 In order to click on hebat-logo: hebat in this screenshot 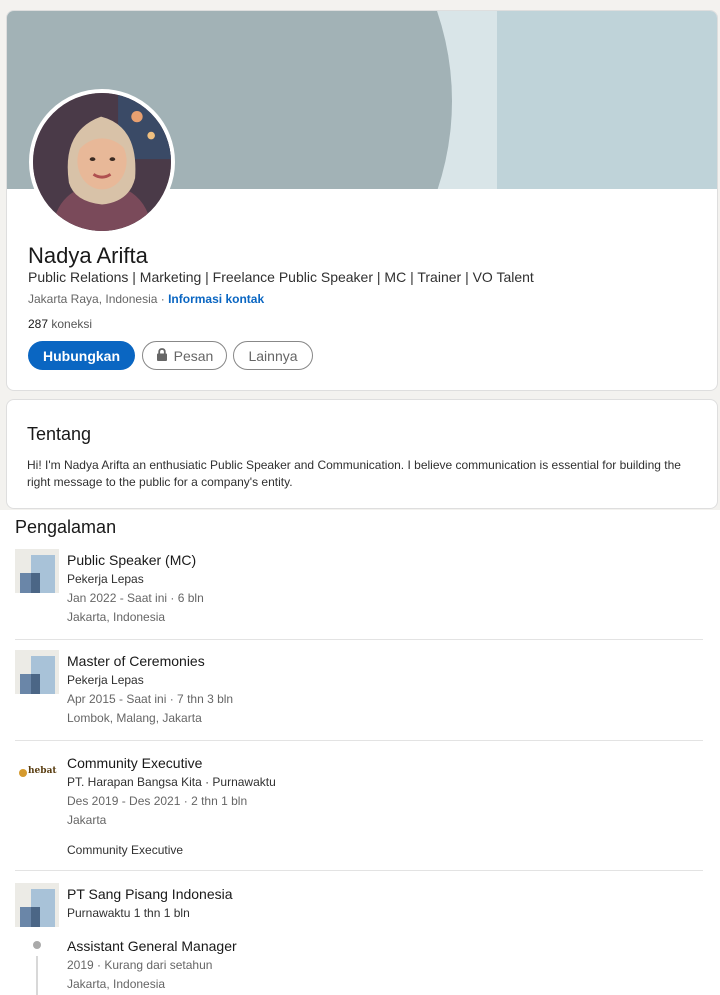, I will do `click(37, 773)`.